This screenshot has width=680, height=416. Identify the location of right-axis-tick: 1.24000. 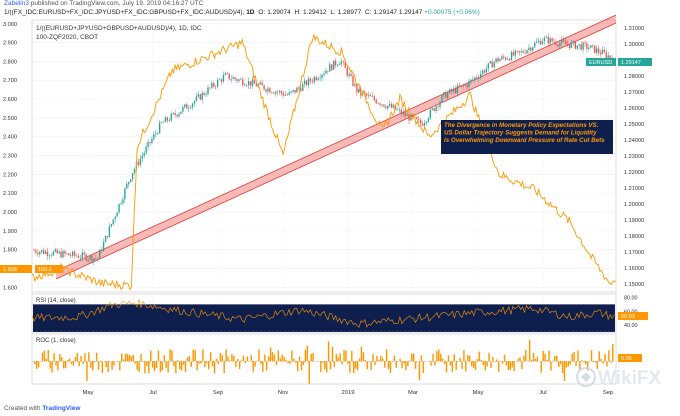
(634, 141).